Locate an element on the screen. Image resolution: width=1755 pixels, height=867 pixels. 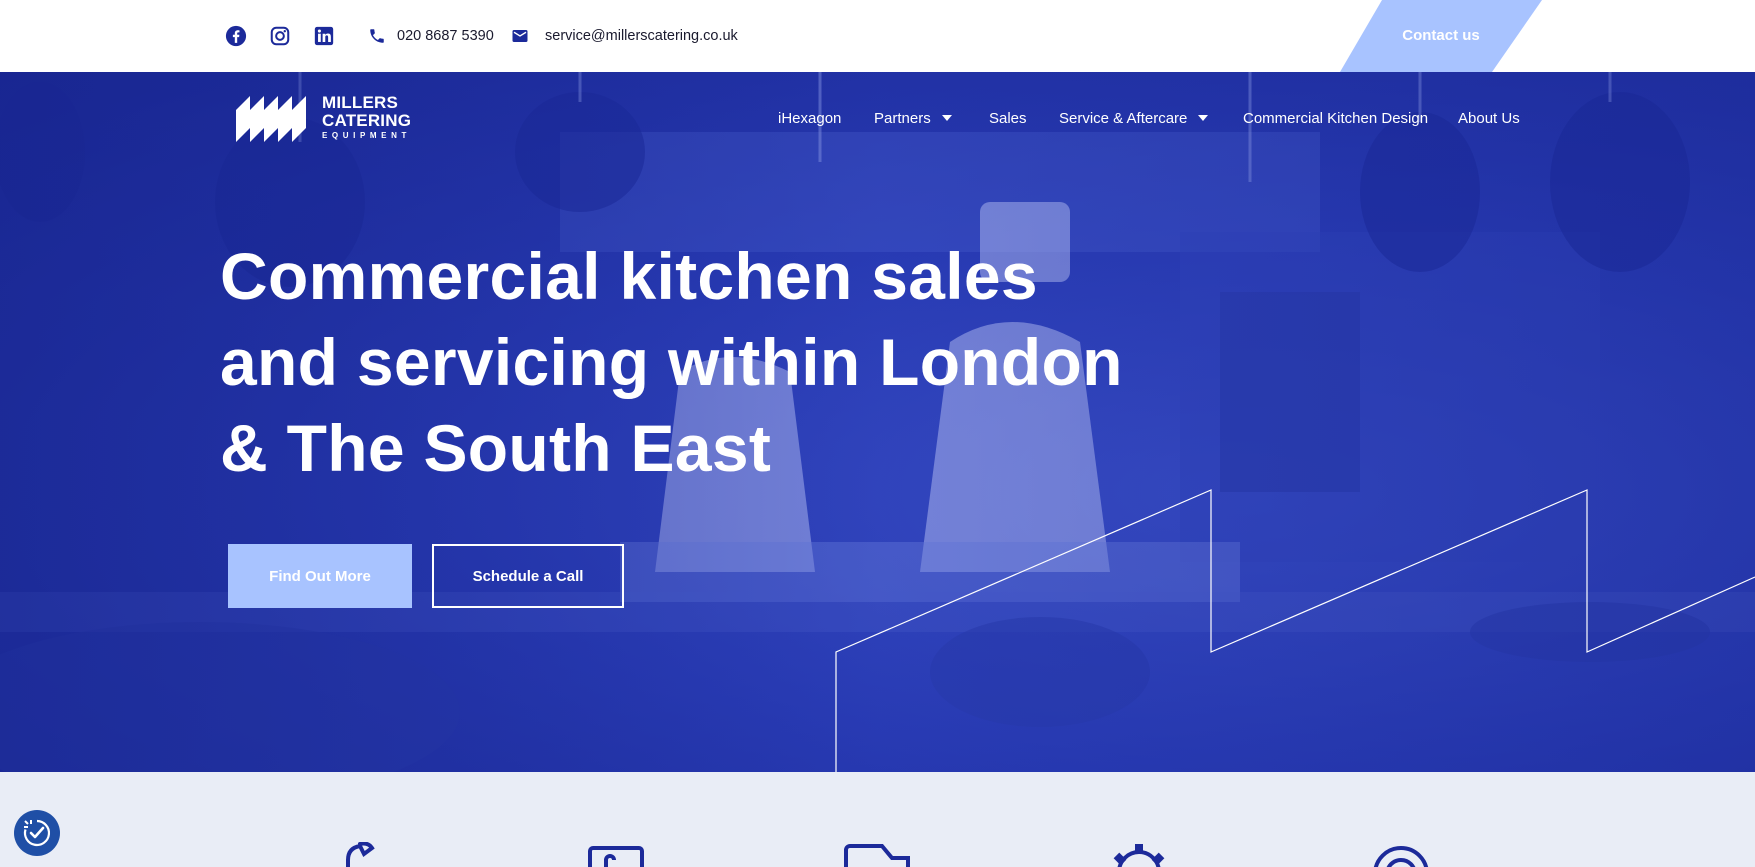
facebook-icon is located at coordinates (236, 36).